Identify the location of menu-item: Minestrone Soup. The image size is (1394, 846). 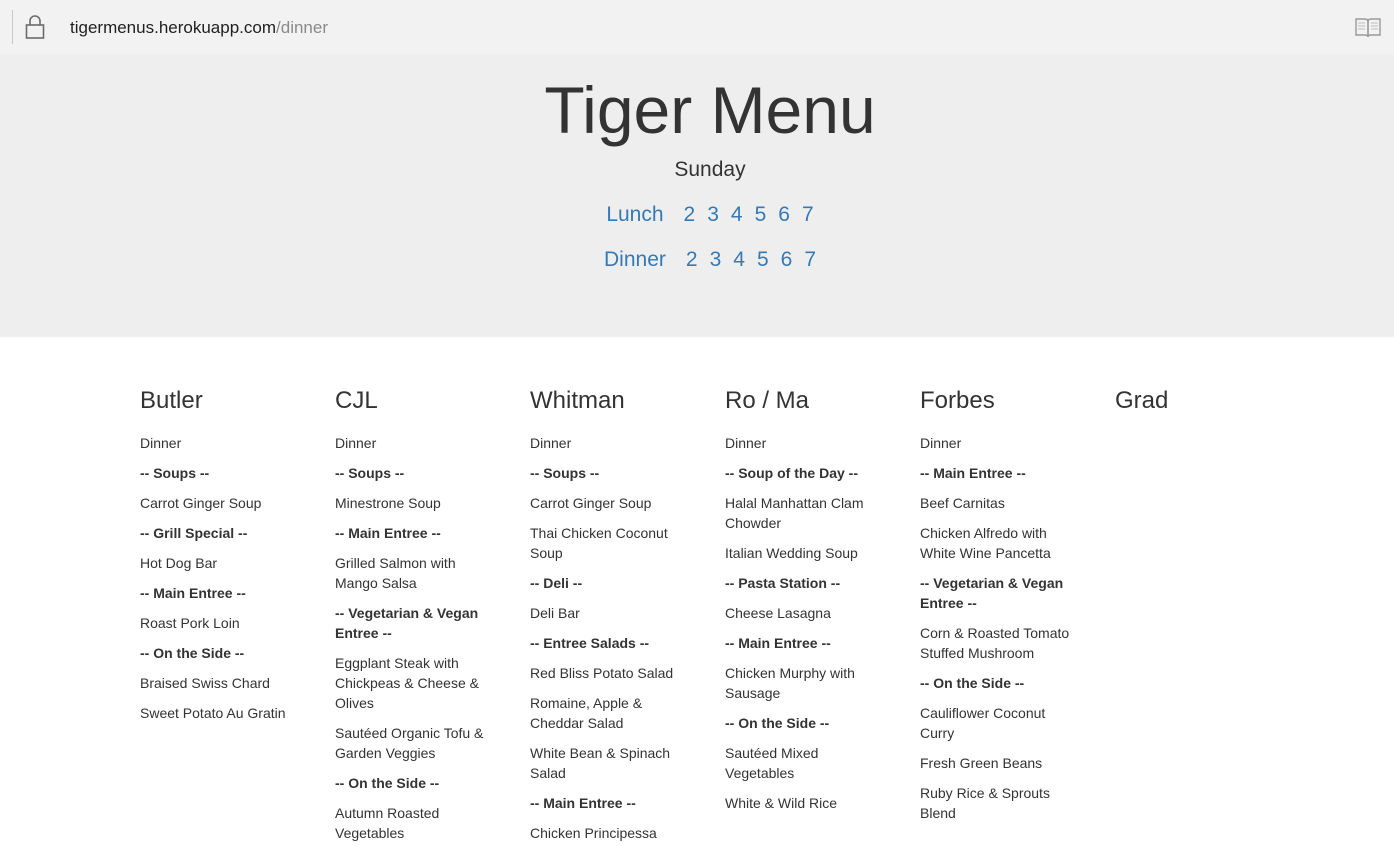
(388, 503).